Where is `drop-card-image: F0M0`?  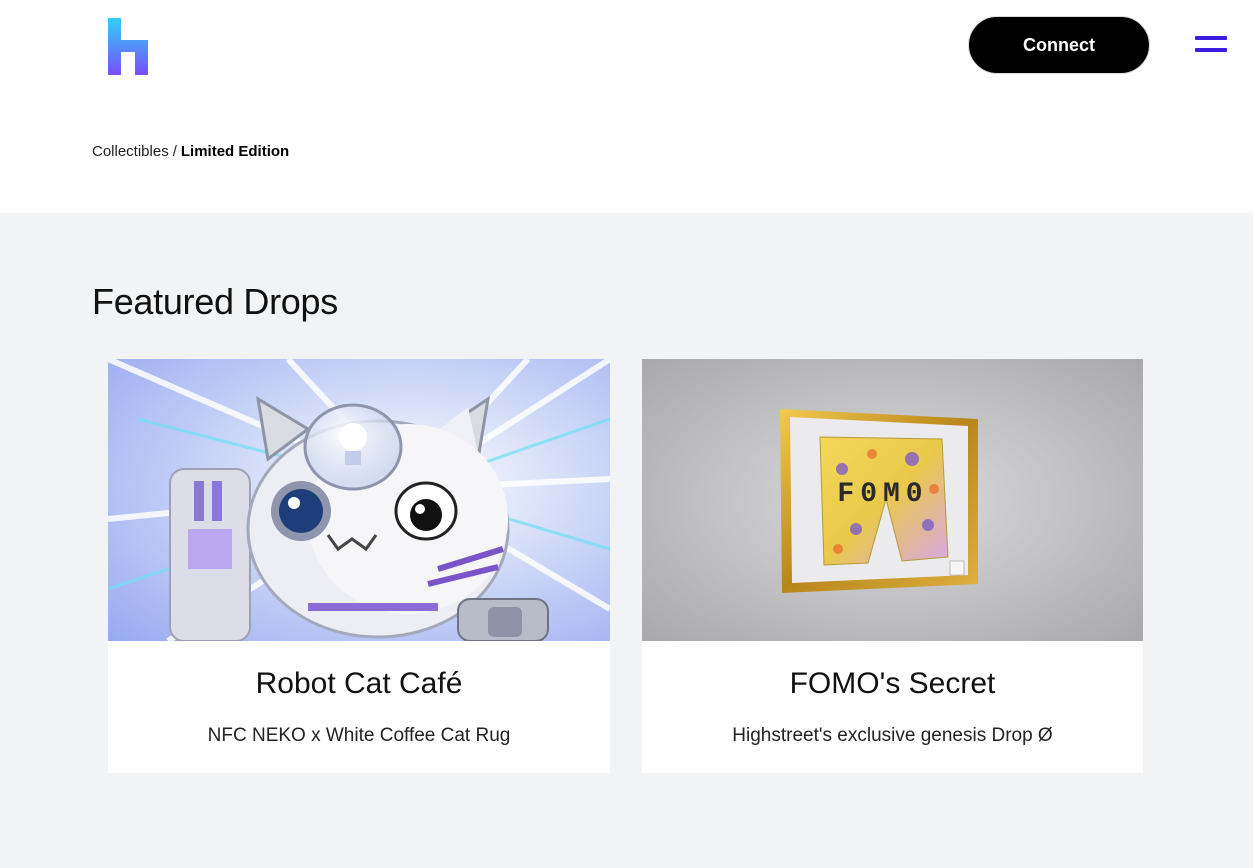 drop-card-image: F0M0 is located at coordinates (892, 500).